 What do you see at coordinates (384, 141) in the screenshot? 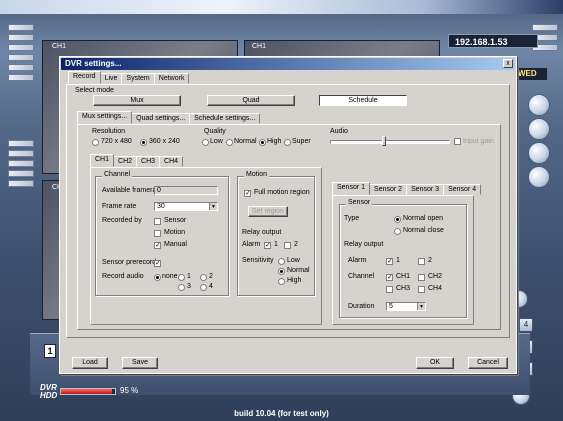
I see `audio-slider-thumb` at bounding box center [384, 141].